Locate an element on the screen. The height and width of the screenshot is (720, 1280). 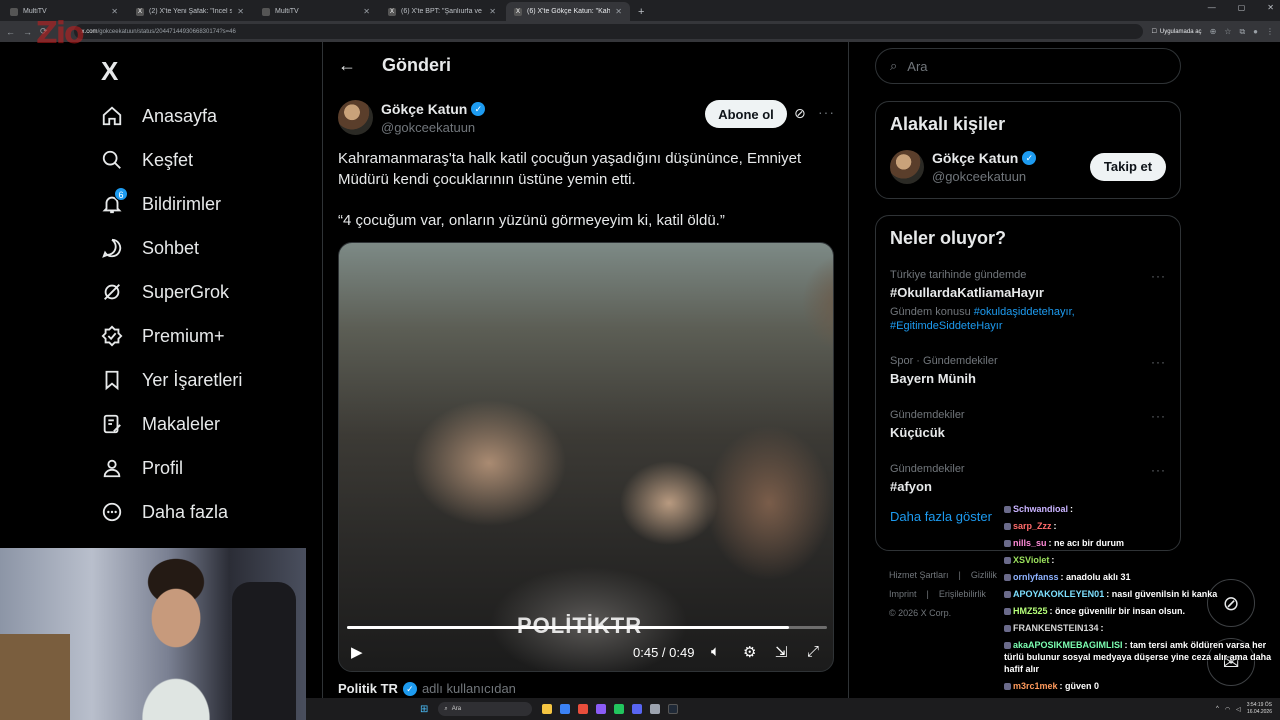
browser-app-icon is located at coordinates (565, 709).